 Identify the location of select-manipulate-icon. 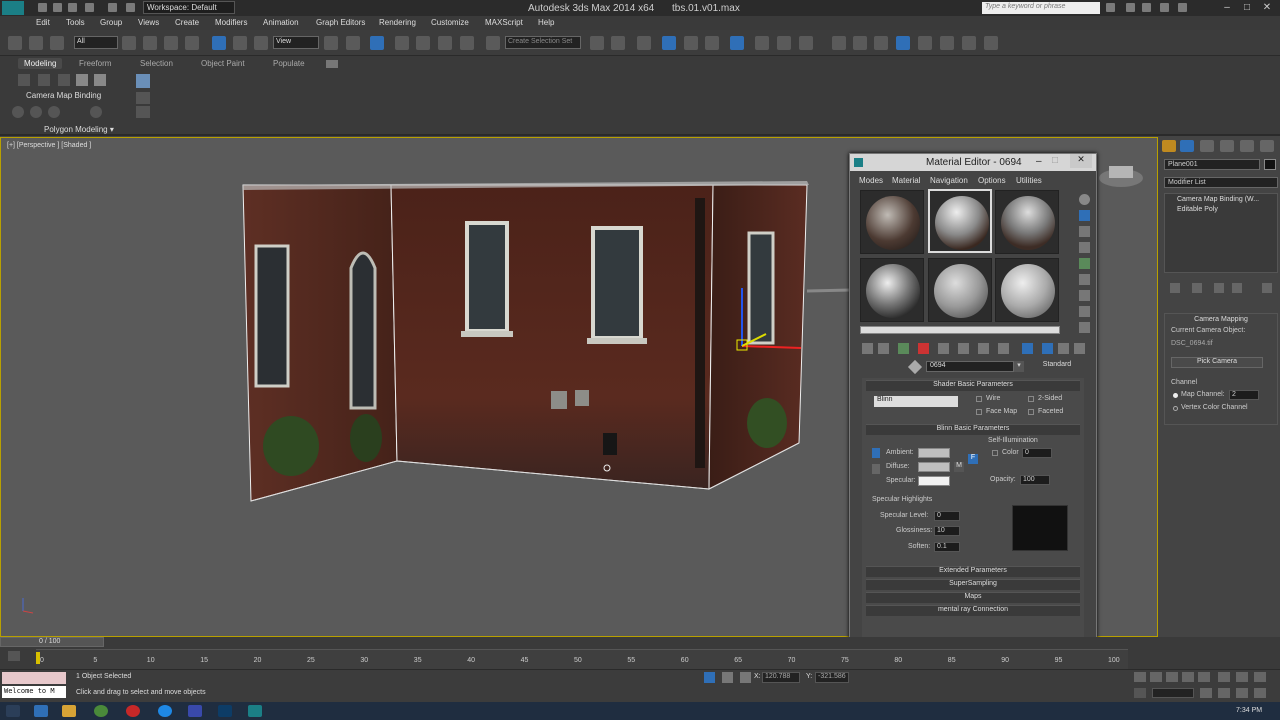
(353, 43).